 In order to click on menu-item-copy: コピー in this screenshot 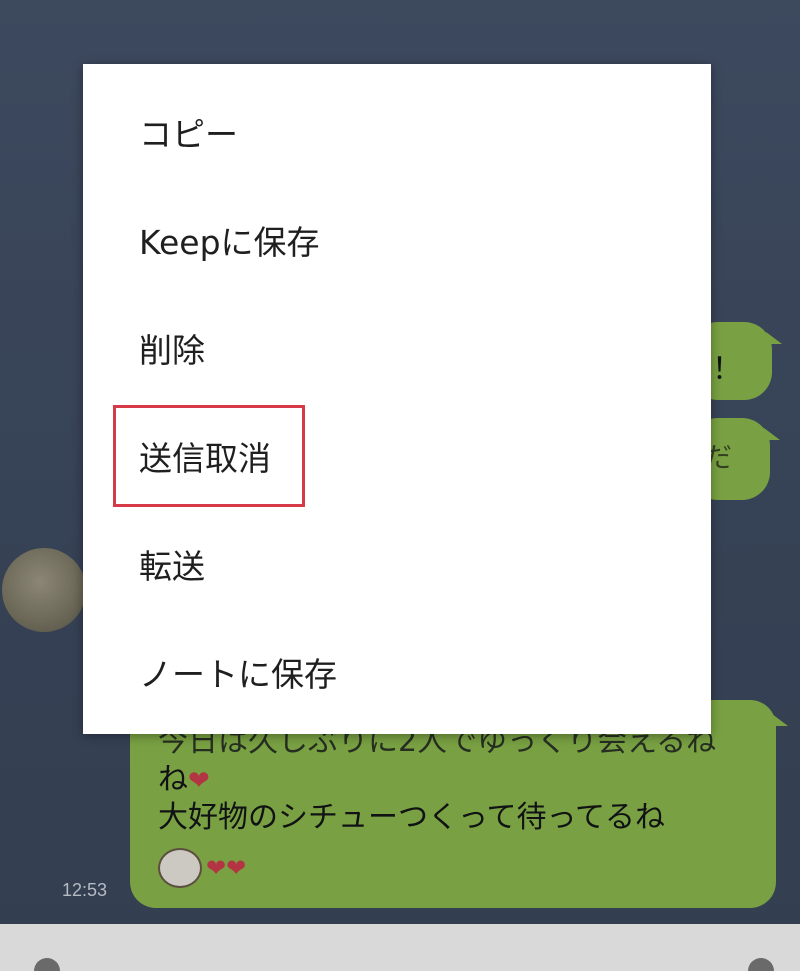, I will do `click(397, 132)`.